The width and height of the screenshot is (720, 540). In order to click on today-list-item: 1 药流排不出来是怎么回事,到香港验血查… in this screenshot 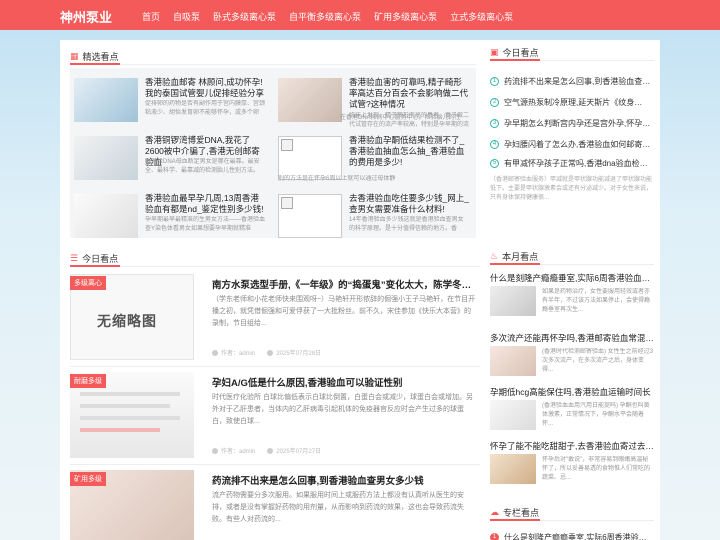, I will do `click(571, 81)`.